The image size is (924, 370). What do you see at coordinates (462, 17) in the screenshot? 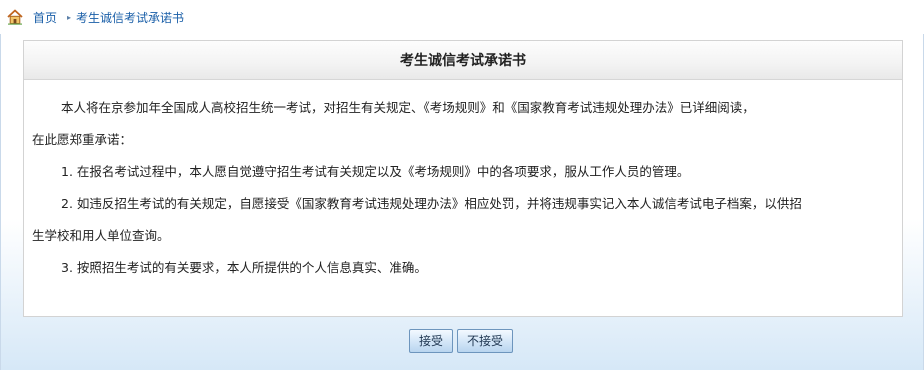
I see `breadcrumb: 首页 ▸ 考生诚信考试承诺书` at bounding box center [462, 17].